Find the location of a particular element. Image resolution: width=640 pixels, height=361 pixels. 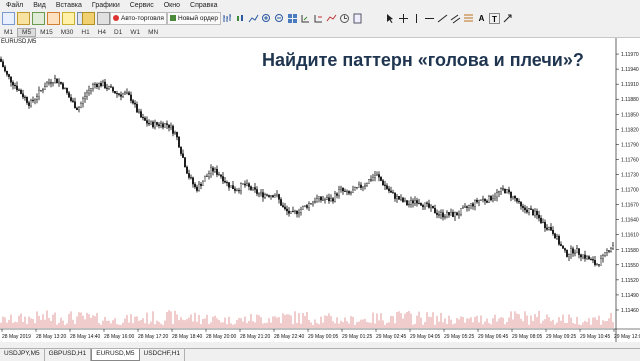

timeframe-bar: M1 M5 M15 M30 H1 H4 D1 W1 MN is located at coordinates (320, 32).